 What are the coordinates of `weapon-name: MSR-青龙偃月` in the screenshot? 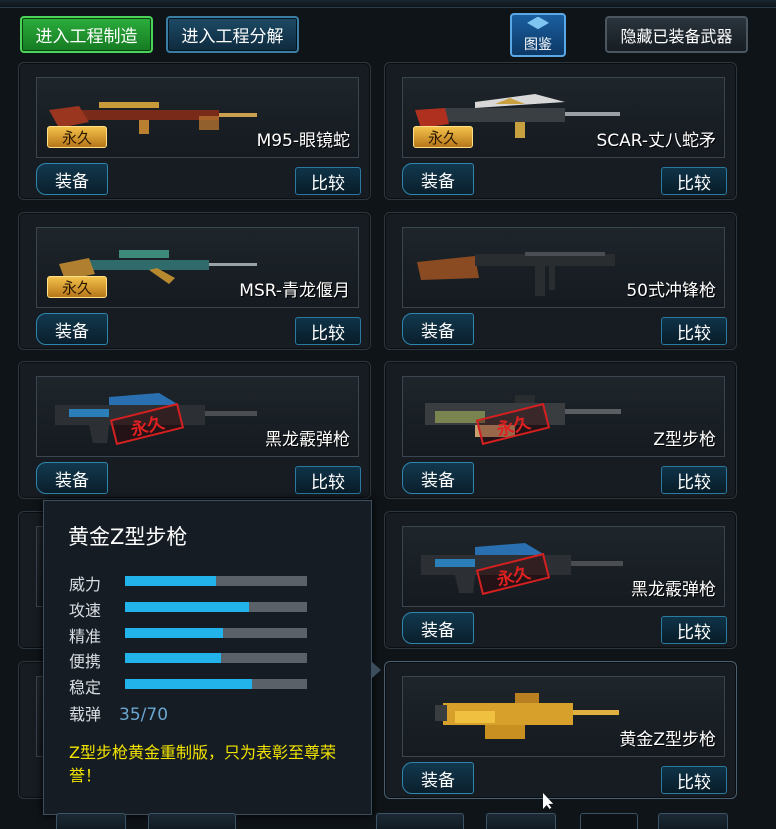 It's located at (294, 291).